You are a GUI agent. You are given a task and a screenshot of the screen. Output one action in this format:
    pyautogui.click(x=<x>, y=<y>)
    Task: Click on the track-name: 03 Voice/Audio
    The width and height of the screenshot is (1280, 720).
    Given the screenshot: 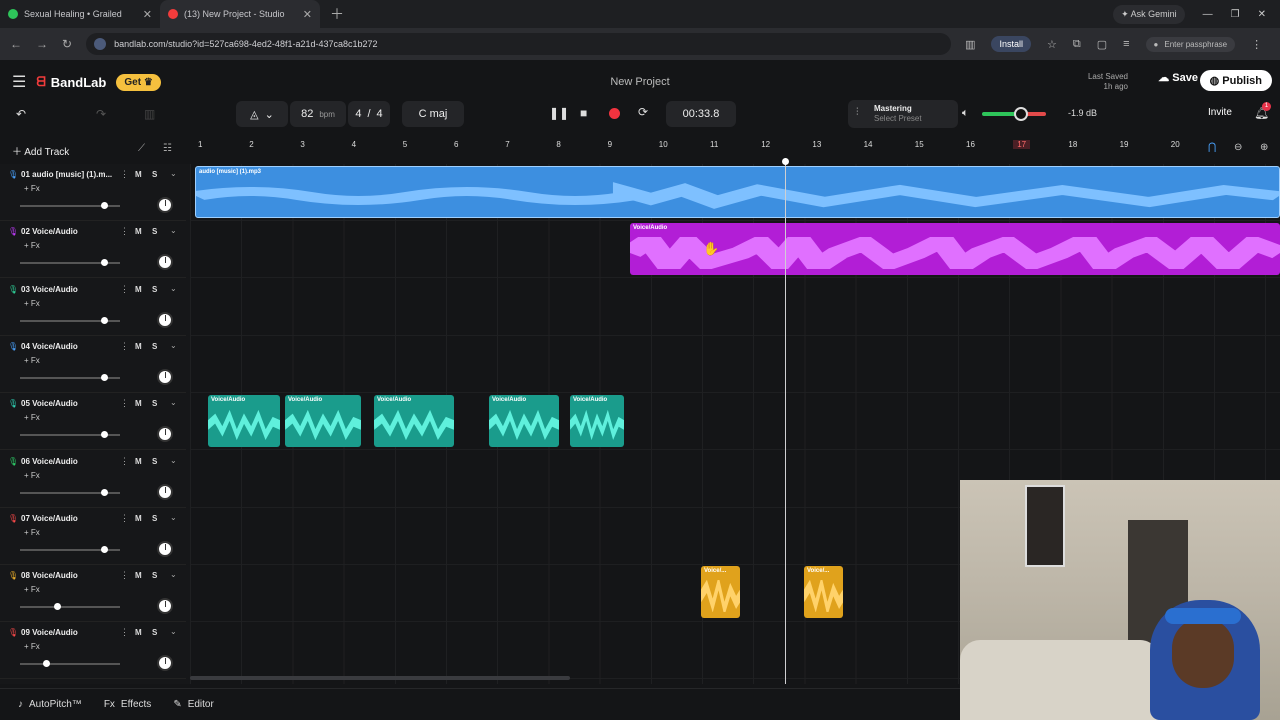 What is the action you would take?
    pyautogui.click(x=67, y=289)
    